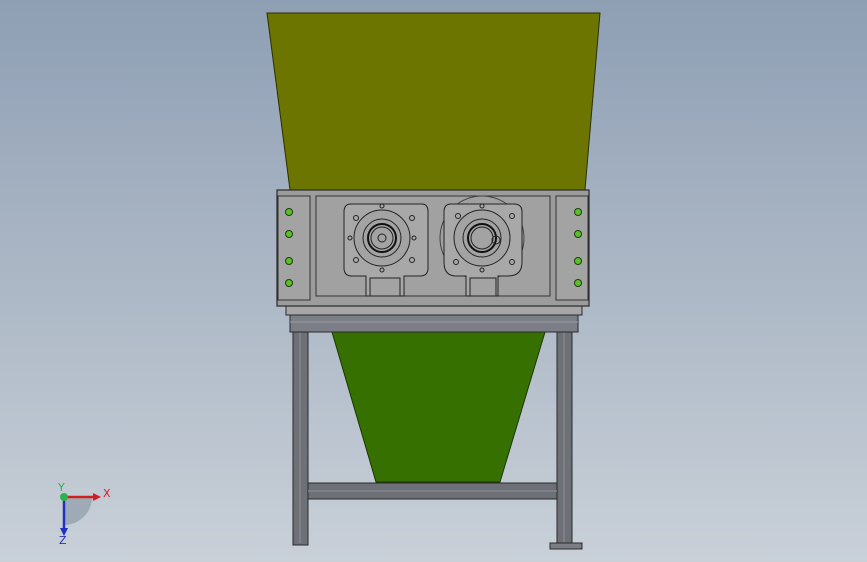  I want to click on upper-hopper, so click(433, 101).